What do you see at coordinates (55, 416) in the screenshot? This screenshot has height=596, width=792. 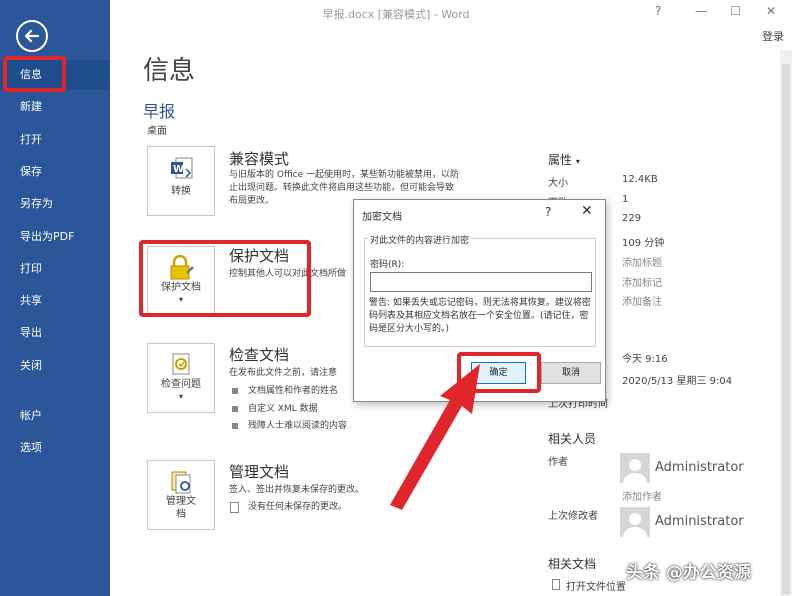 I see `nav-account: 帐户` at bounding box center [55, 416].